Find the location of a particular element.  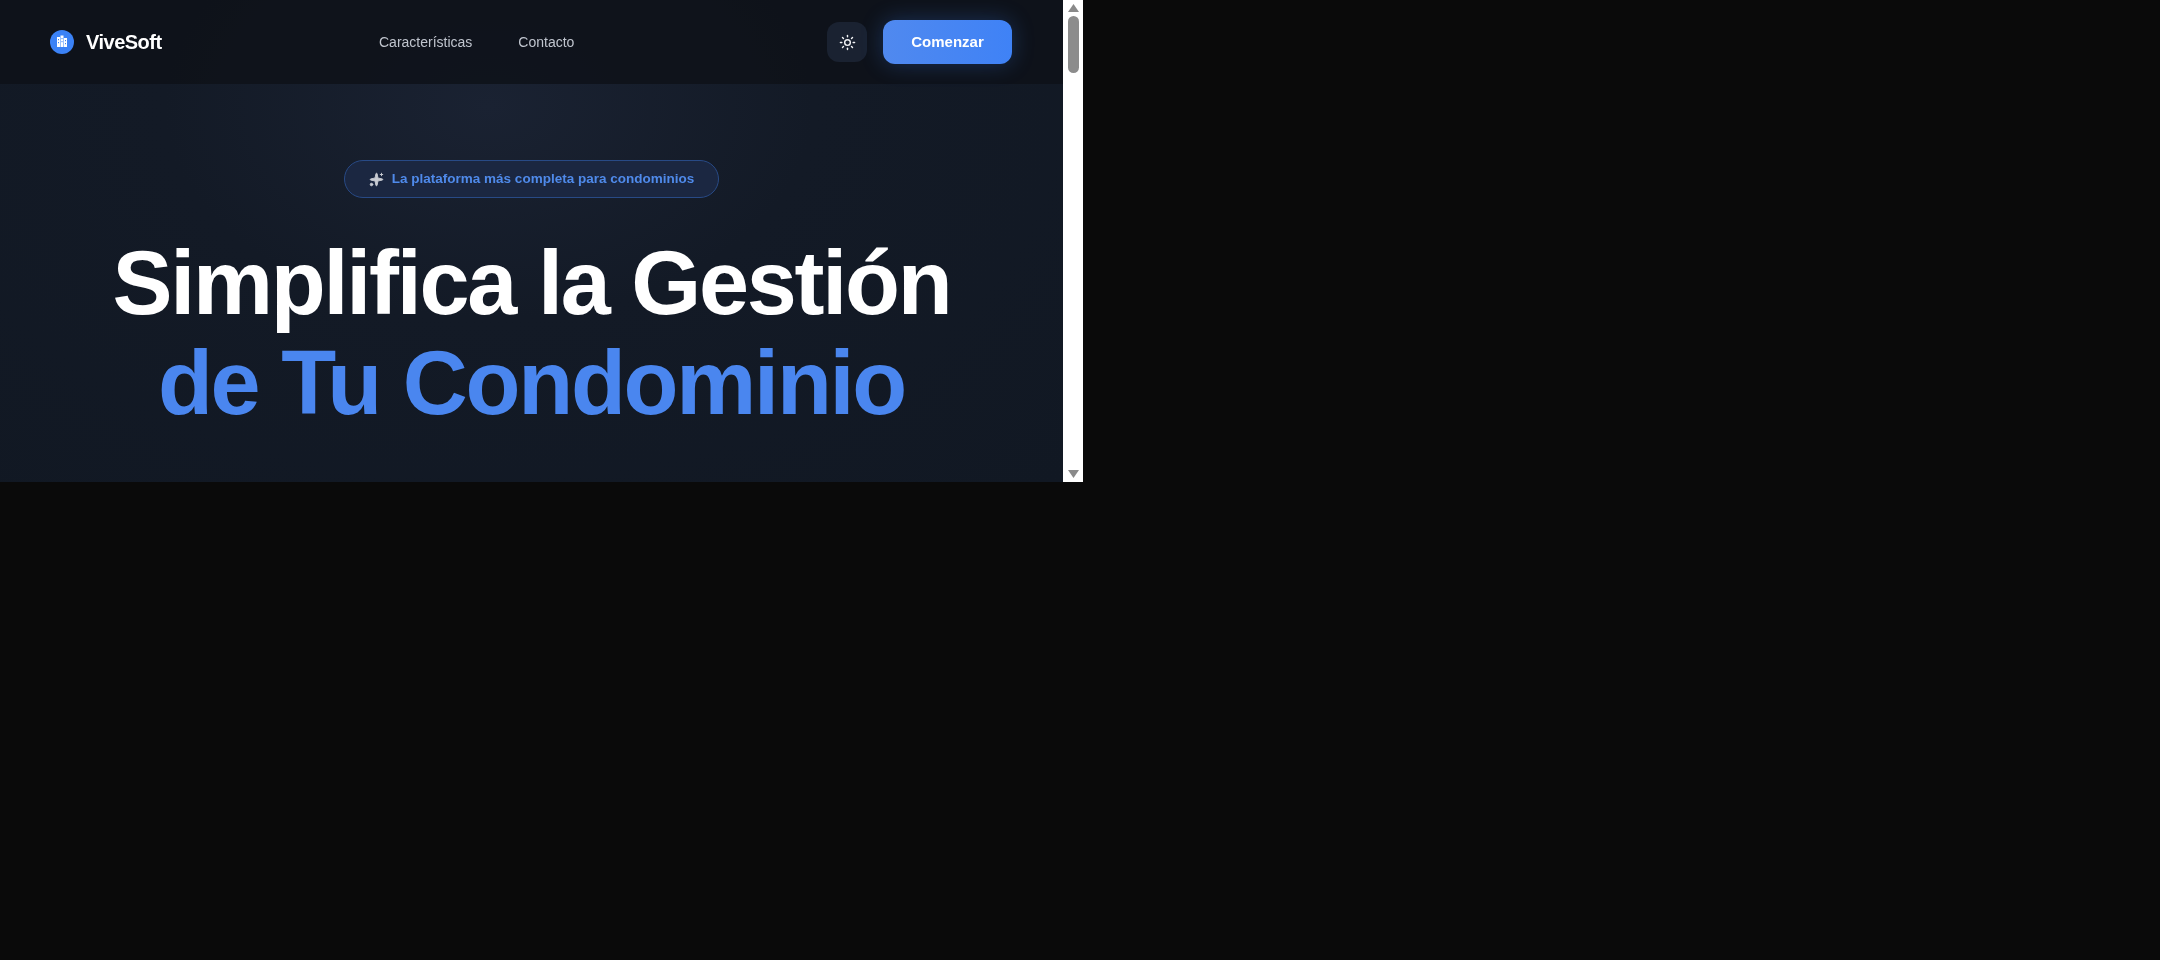

nav-link: Contacto is located at coordinates (546, 42).